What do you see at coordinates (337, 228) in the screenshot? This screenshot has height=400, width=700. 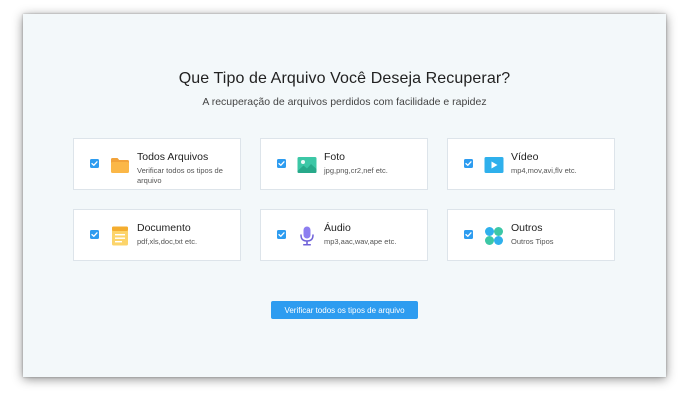 I see `card-label: Áudio` at bounding box center [337, 228].